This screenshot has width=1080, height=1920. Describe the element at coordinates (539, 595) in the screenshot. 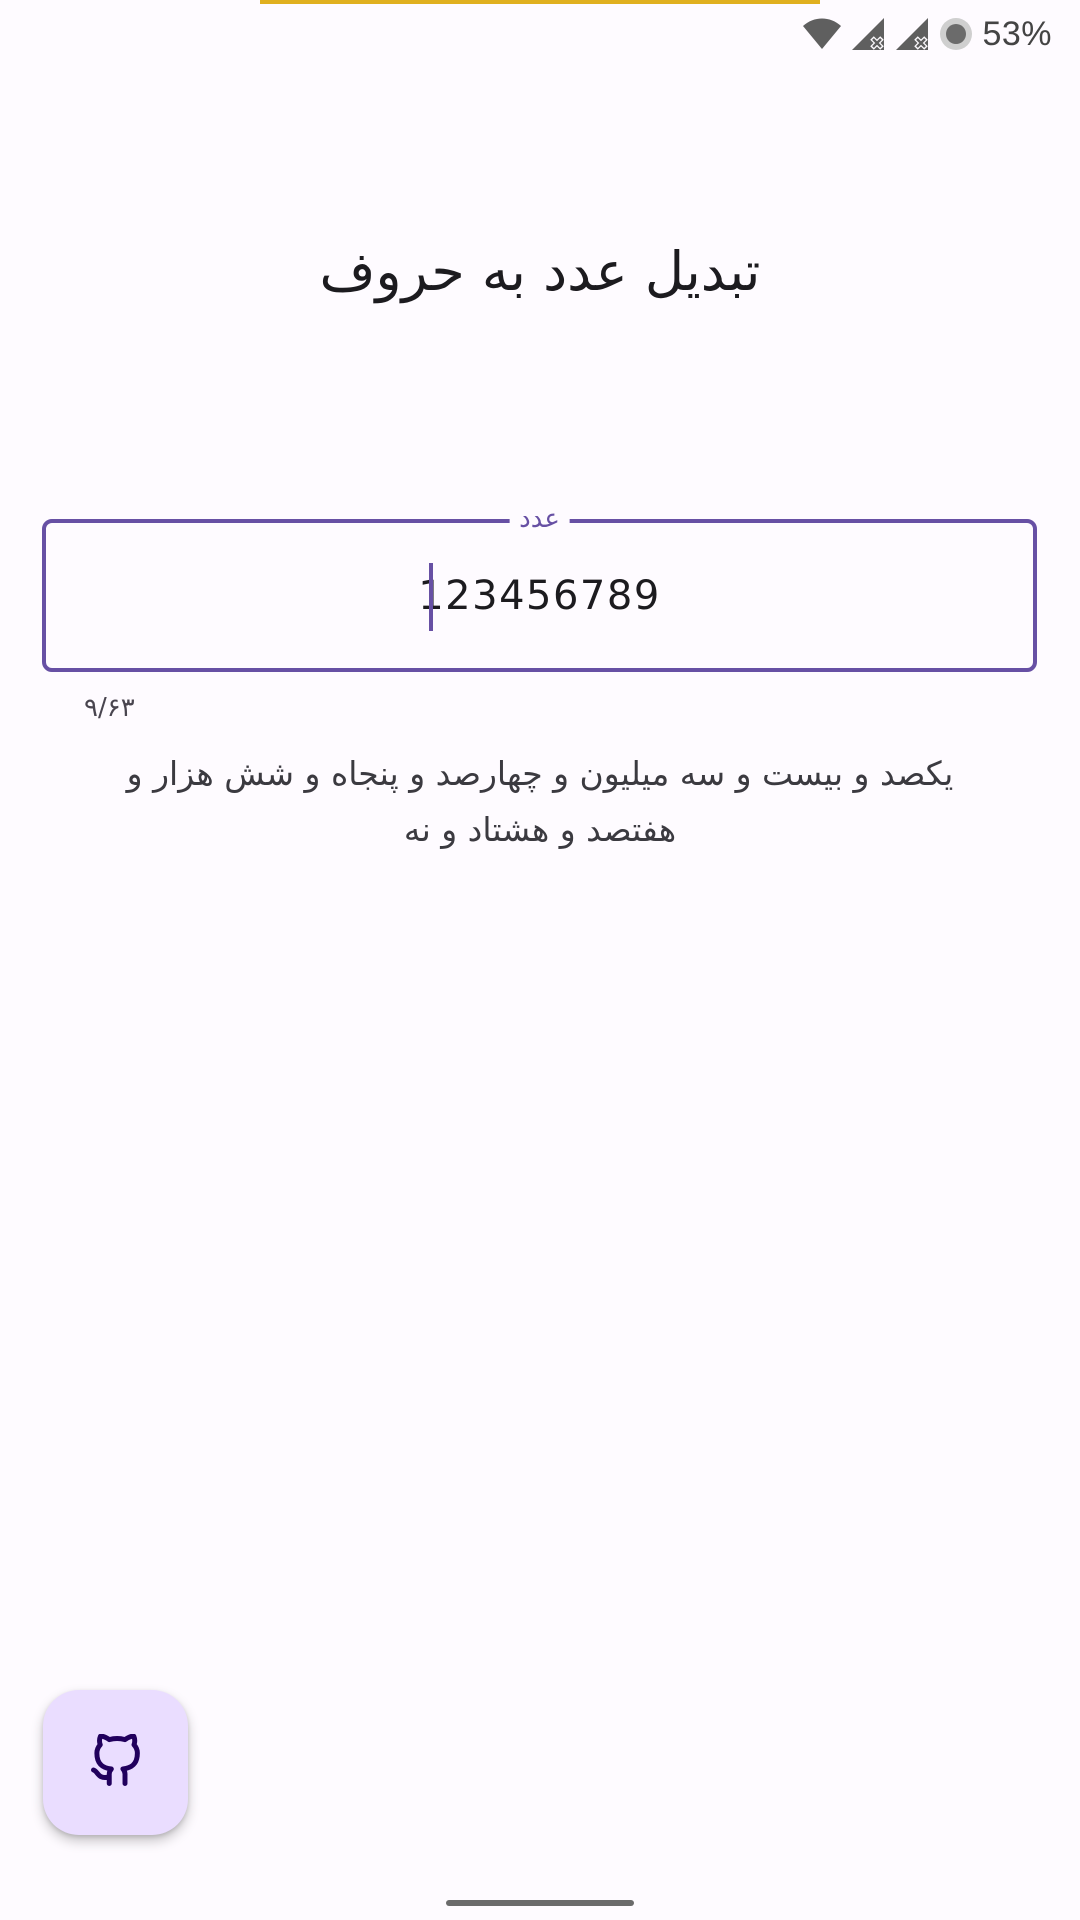

I see `number-input` at that location.